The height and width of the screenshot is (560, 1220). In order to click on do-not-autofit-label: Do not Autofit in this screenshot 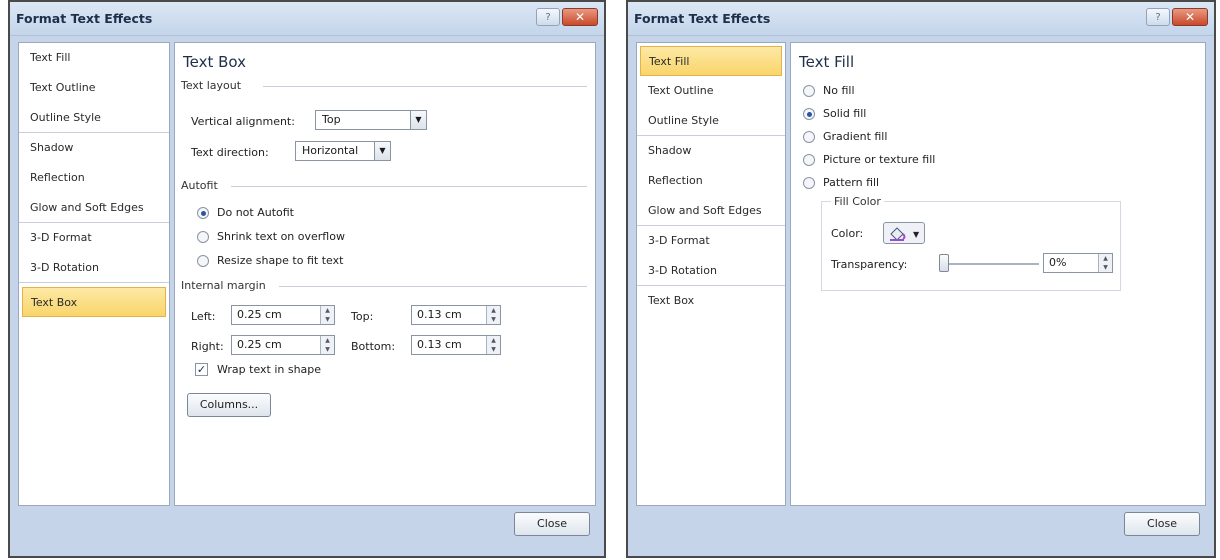, I will do `click(255, 212)`.